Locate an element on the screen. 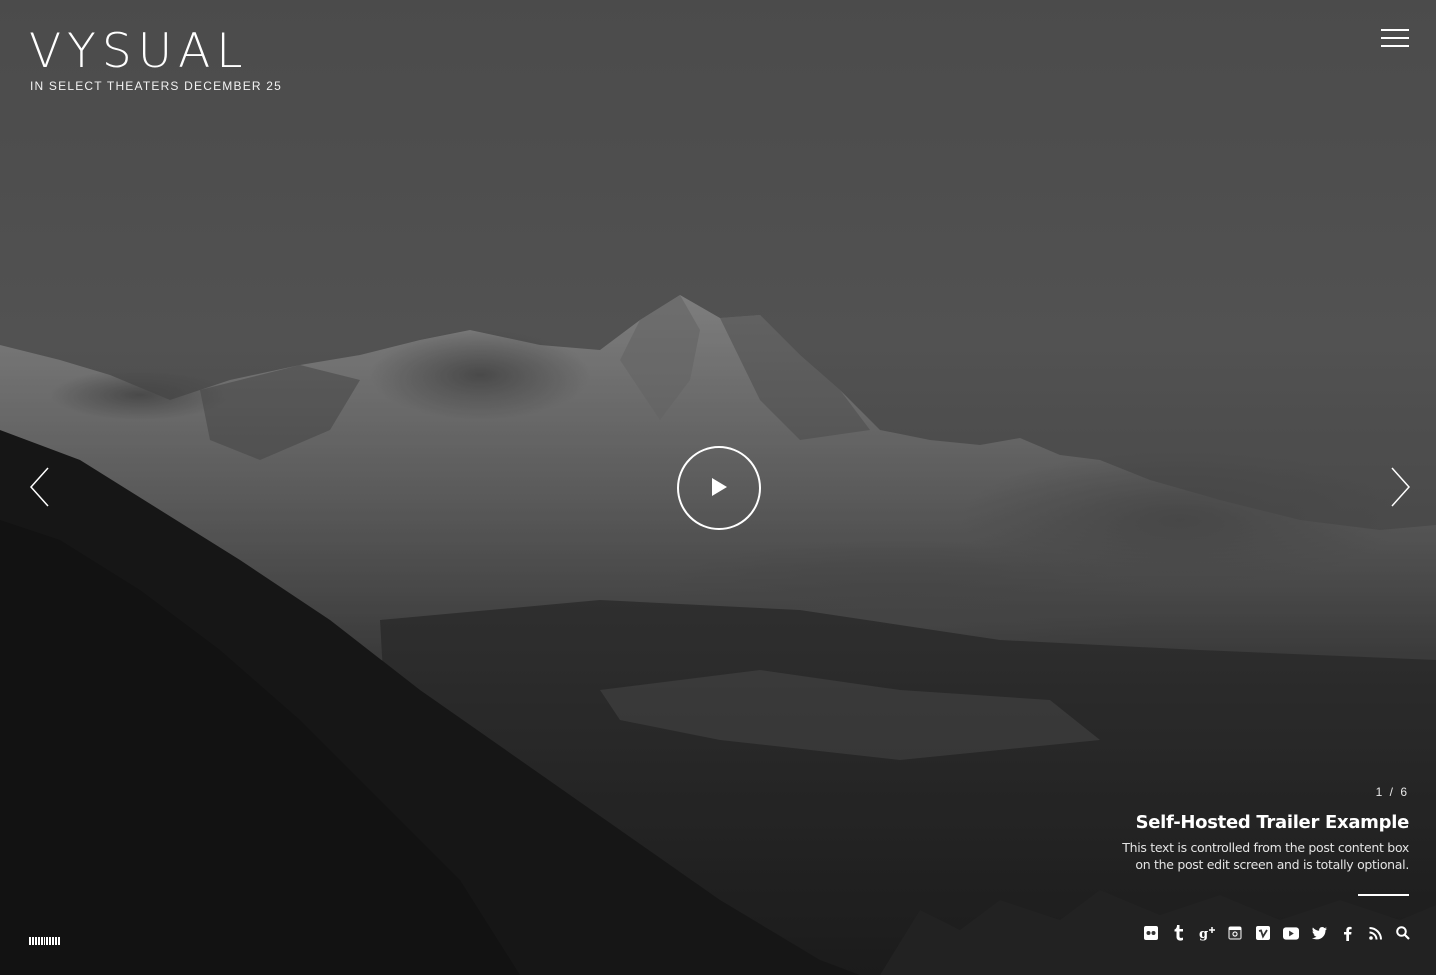 The image size is (1436, 975). site-brand: VYSUAL IN SELECT THEATERS DECEMBER 25 is located at coordinates (156, 61).